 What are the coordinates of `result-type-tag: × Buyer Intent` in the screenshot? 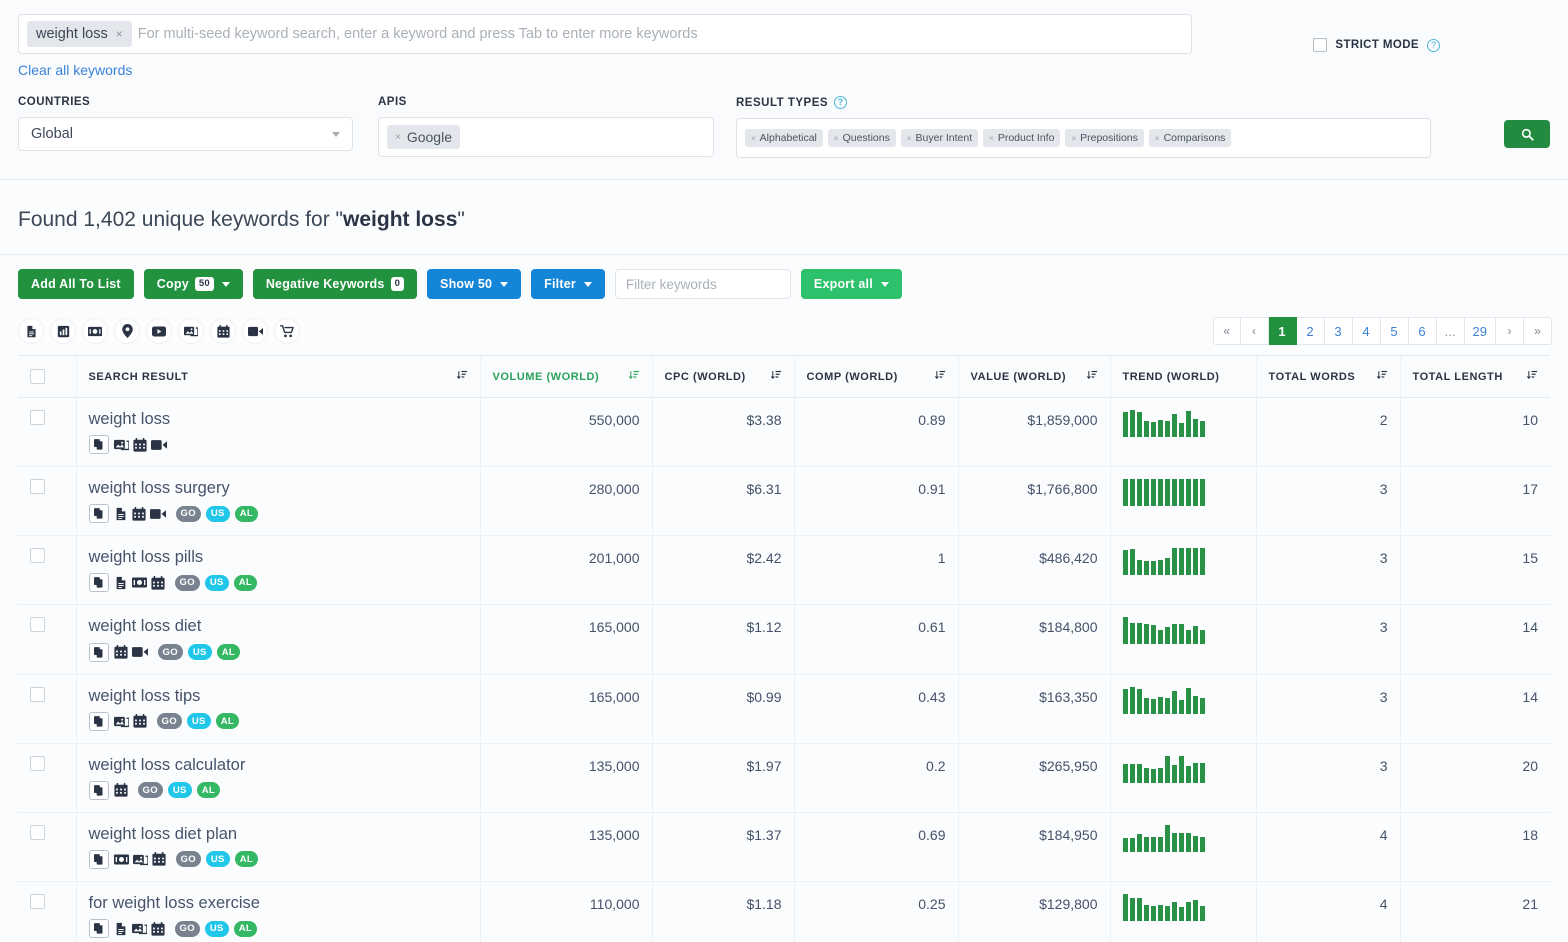 It's located at (939, 138).